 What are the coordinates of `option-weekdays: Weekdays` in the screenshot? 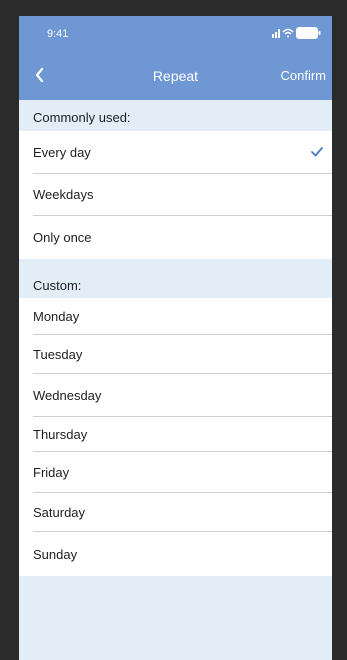 It's located at (175, 194).